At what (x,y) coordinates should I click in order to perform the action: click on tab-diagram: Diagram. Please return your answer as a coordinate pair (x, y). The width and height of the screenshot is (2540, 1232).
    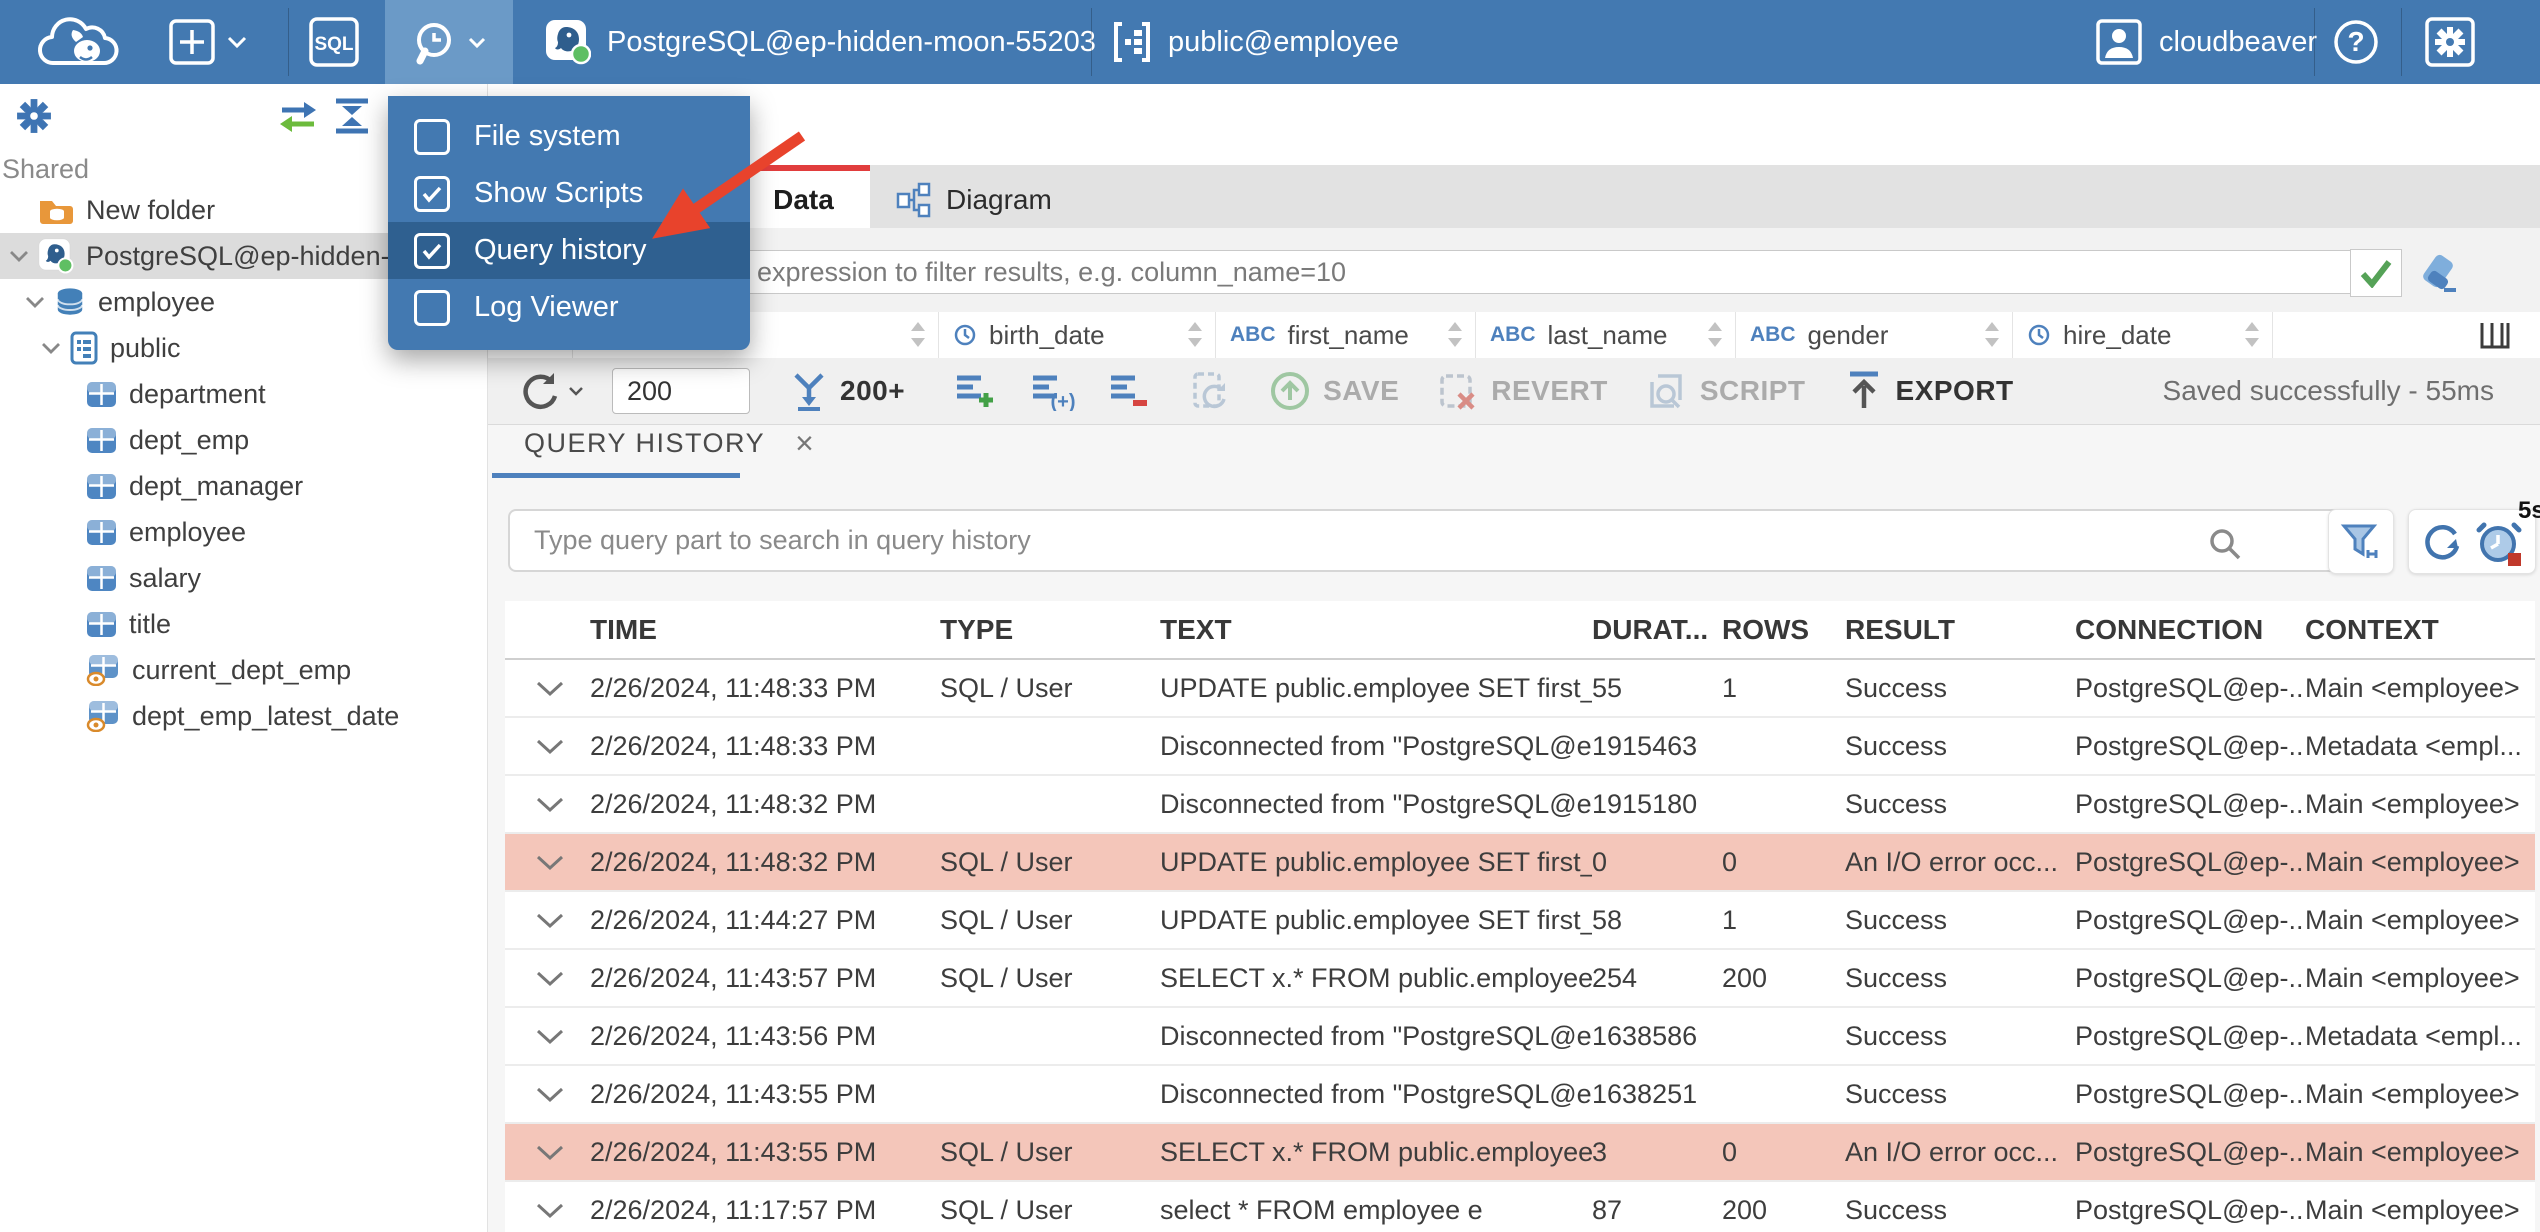
    Looking at the image, I should click on (974, 199).